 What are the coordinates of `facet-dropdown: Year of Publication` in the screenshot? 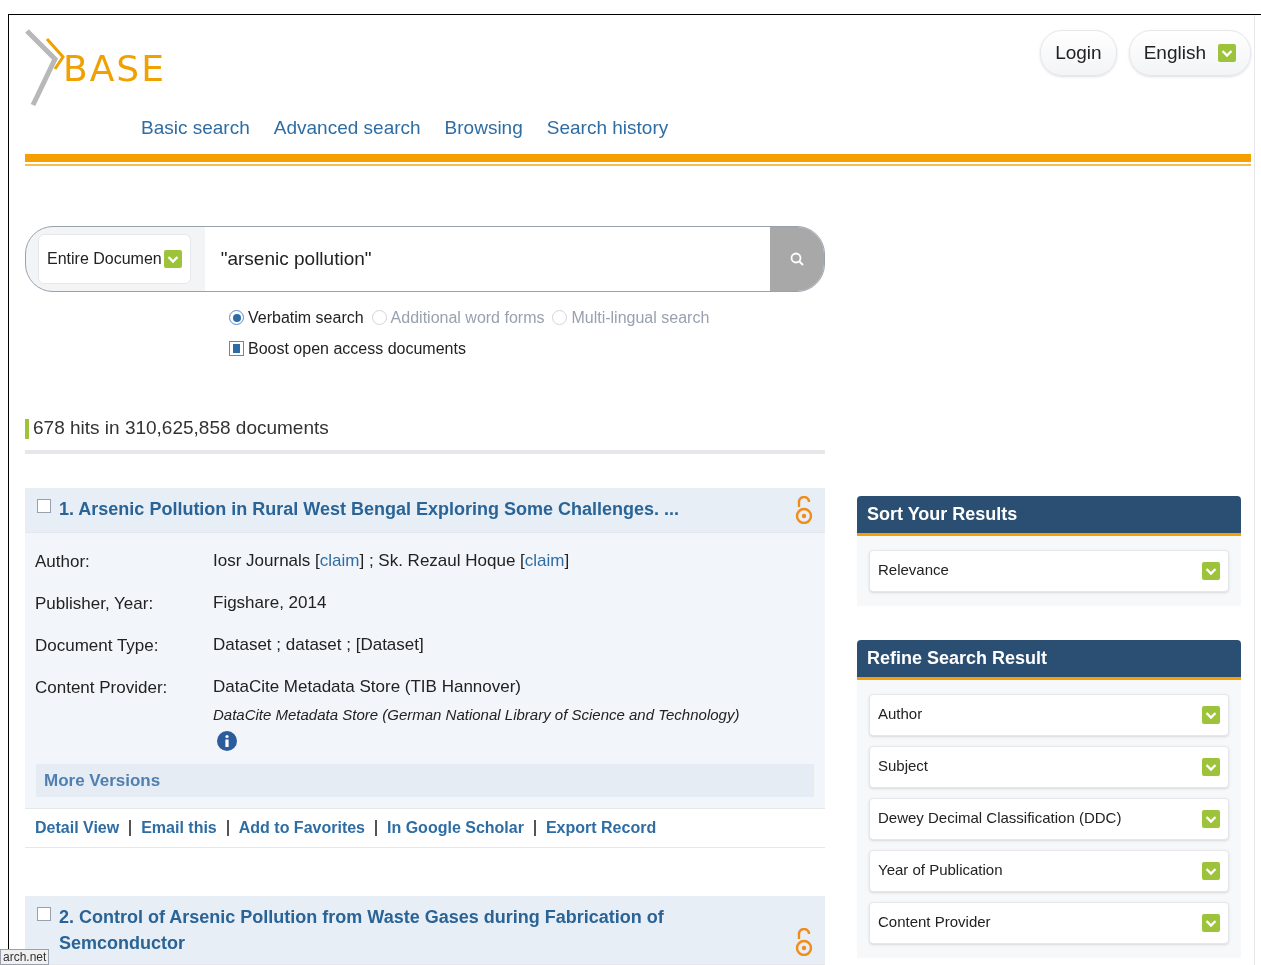 It's located at (1049, 870).